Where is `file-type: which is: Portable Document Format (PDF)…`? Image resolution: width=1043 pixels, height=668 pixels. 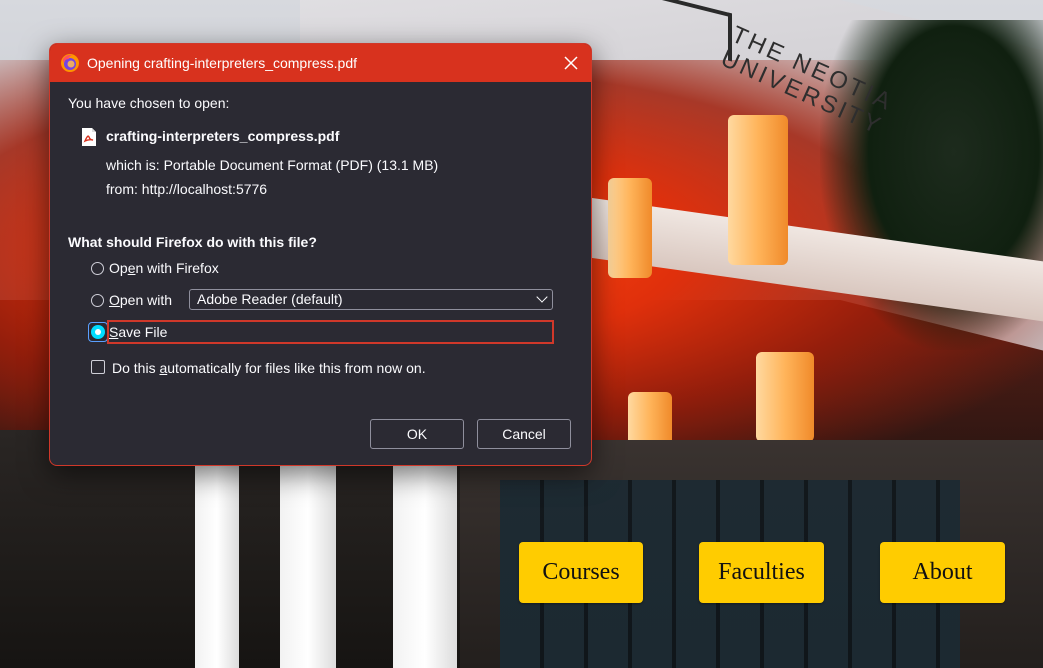 file-type: which is: Portable Document Format (PDF)… is located at coordinates (272, 165).